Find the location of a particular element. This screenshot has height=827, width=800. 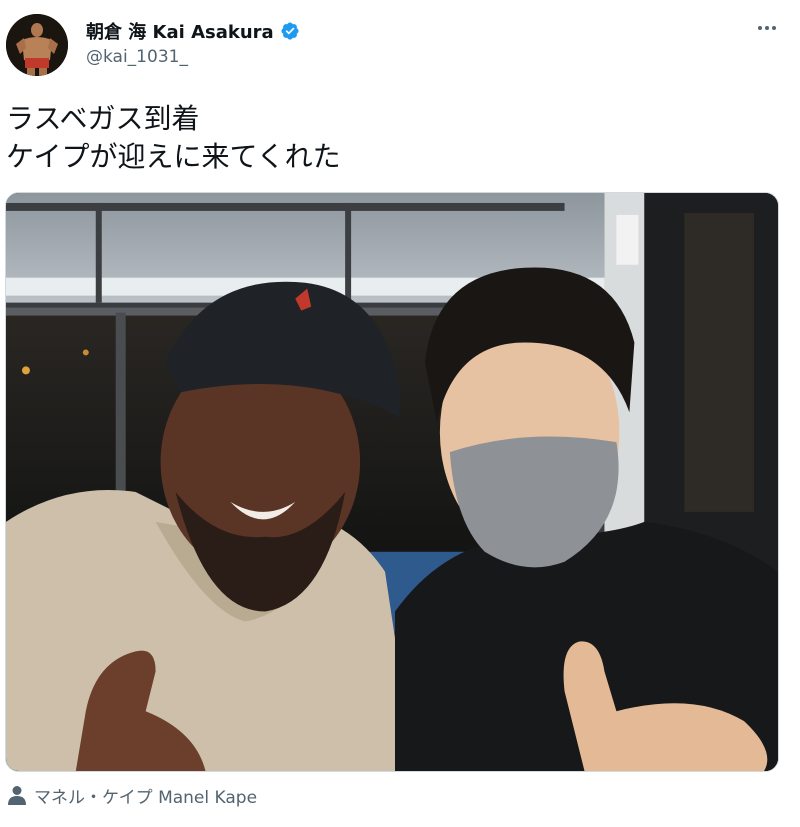

tweet-text: ラスベガス到着 ケイプが迎えに来てくれた is located at coordinates (173, 138).